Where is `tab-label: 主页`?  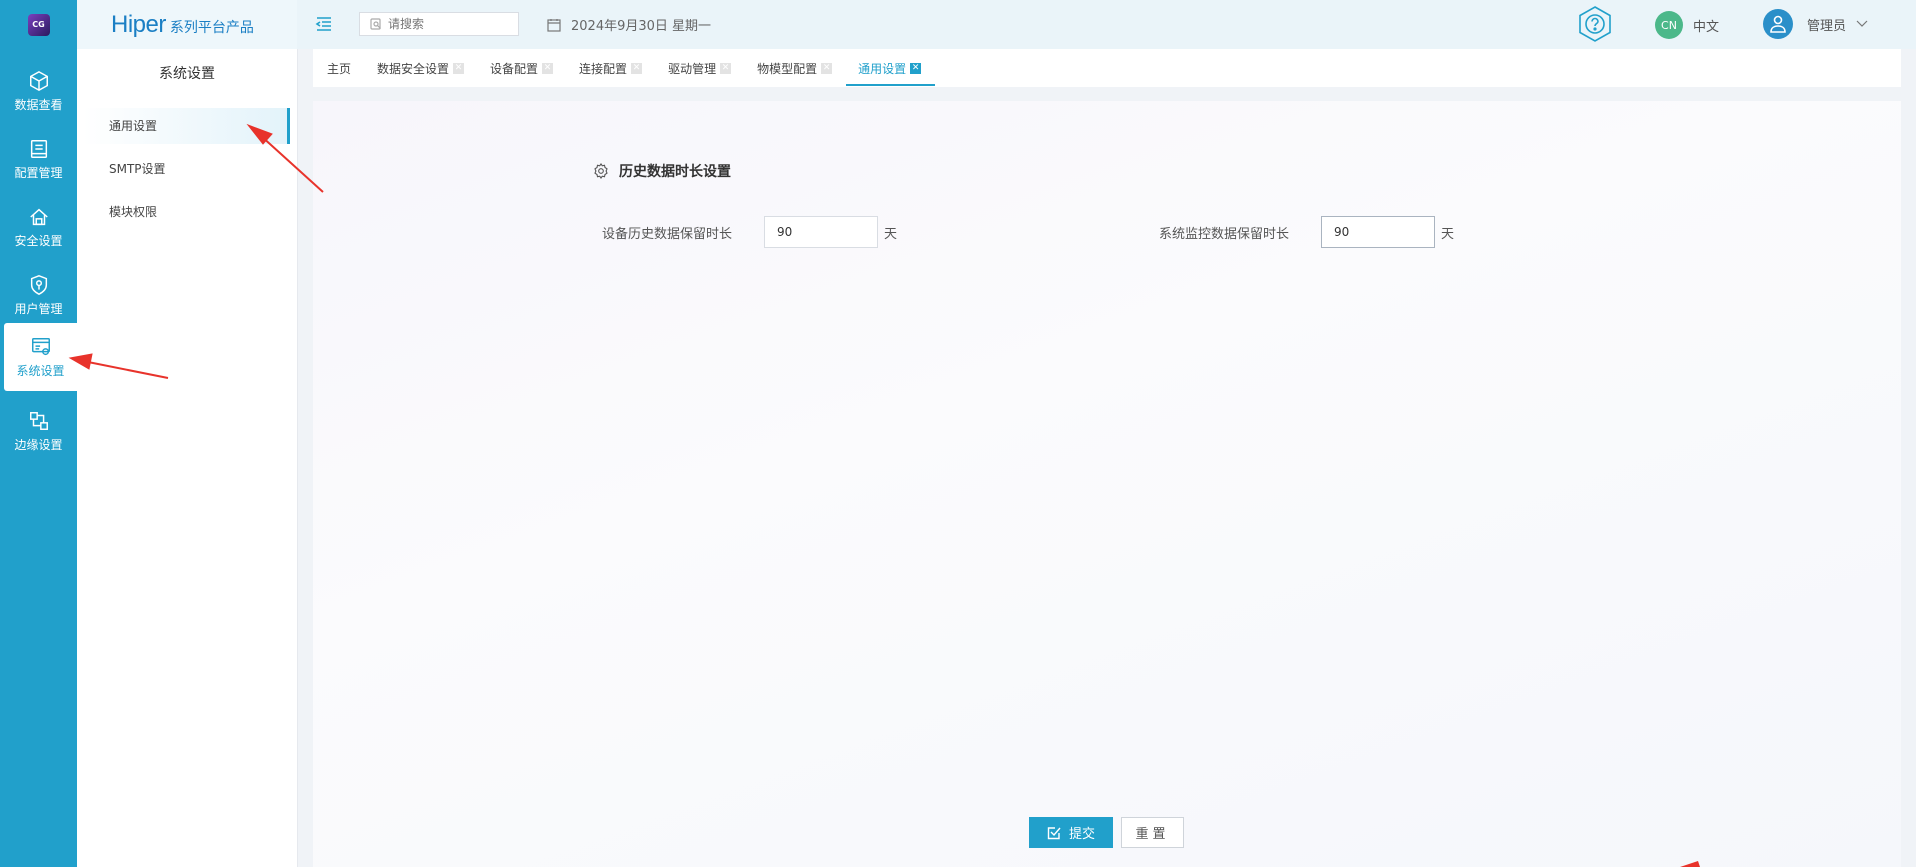
tab-label: 主页 is located at coordinates (339, 68).